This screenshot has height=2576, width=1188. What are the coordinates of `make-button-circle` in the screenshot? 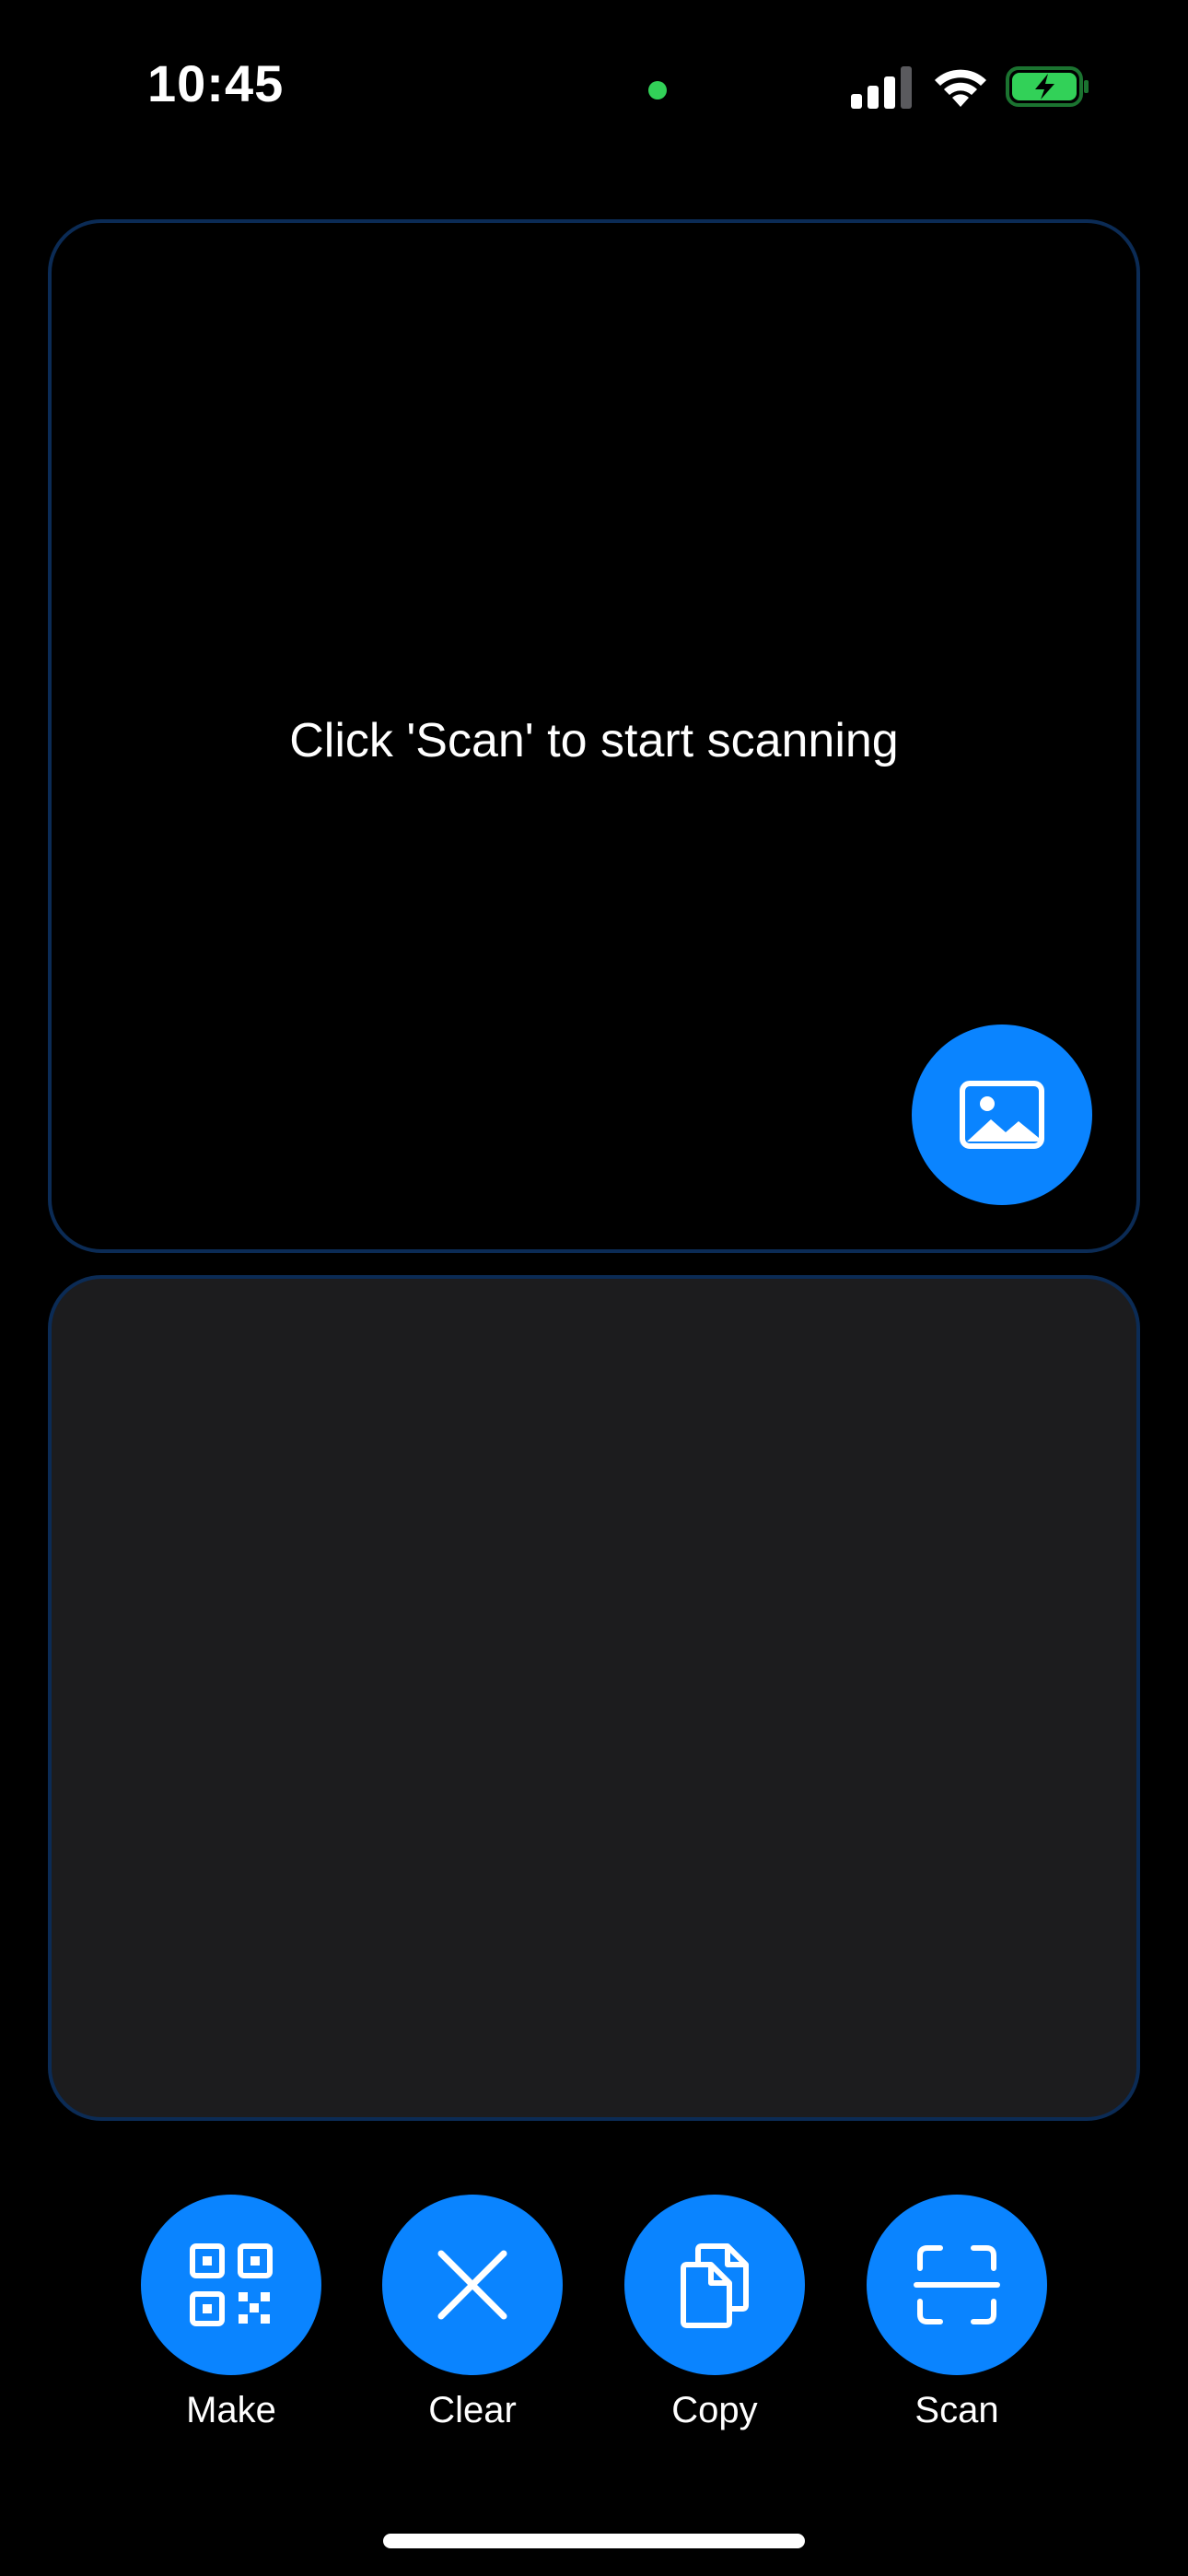 It's located at (231, 2285).